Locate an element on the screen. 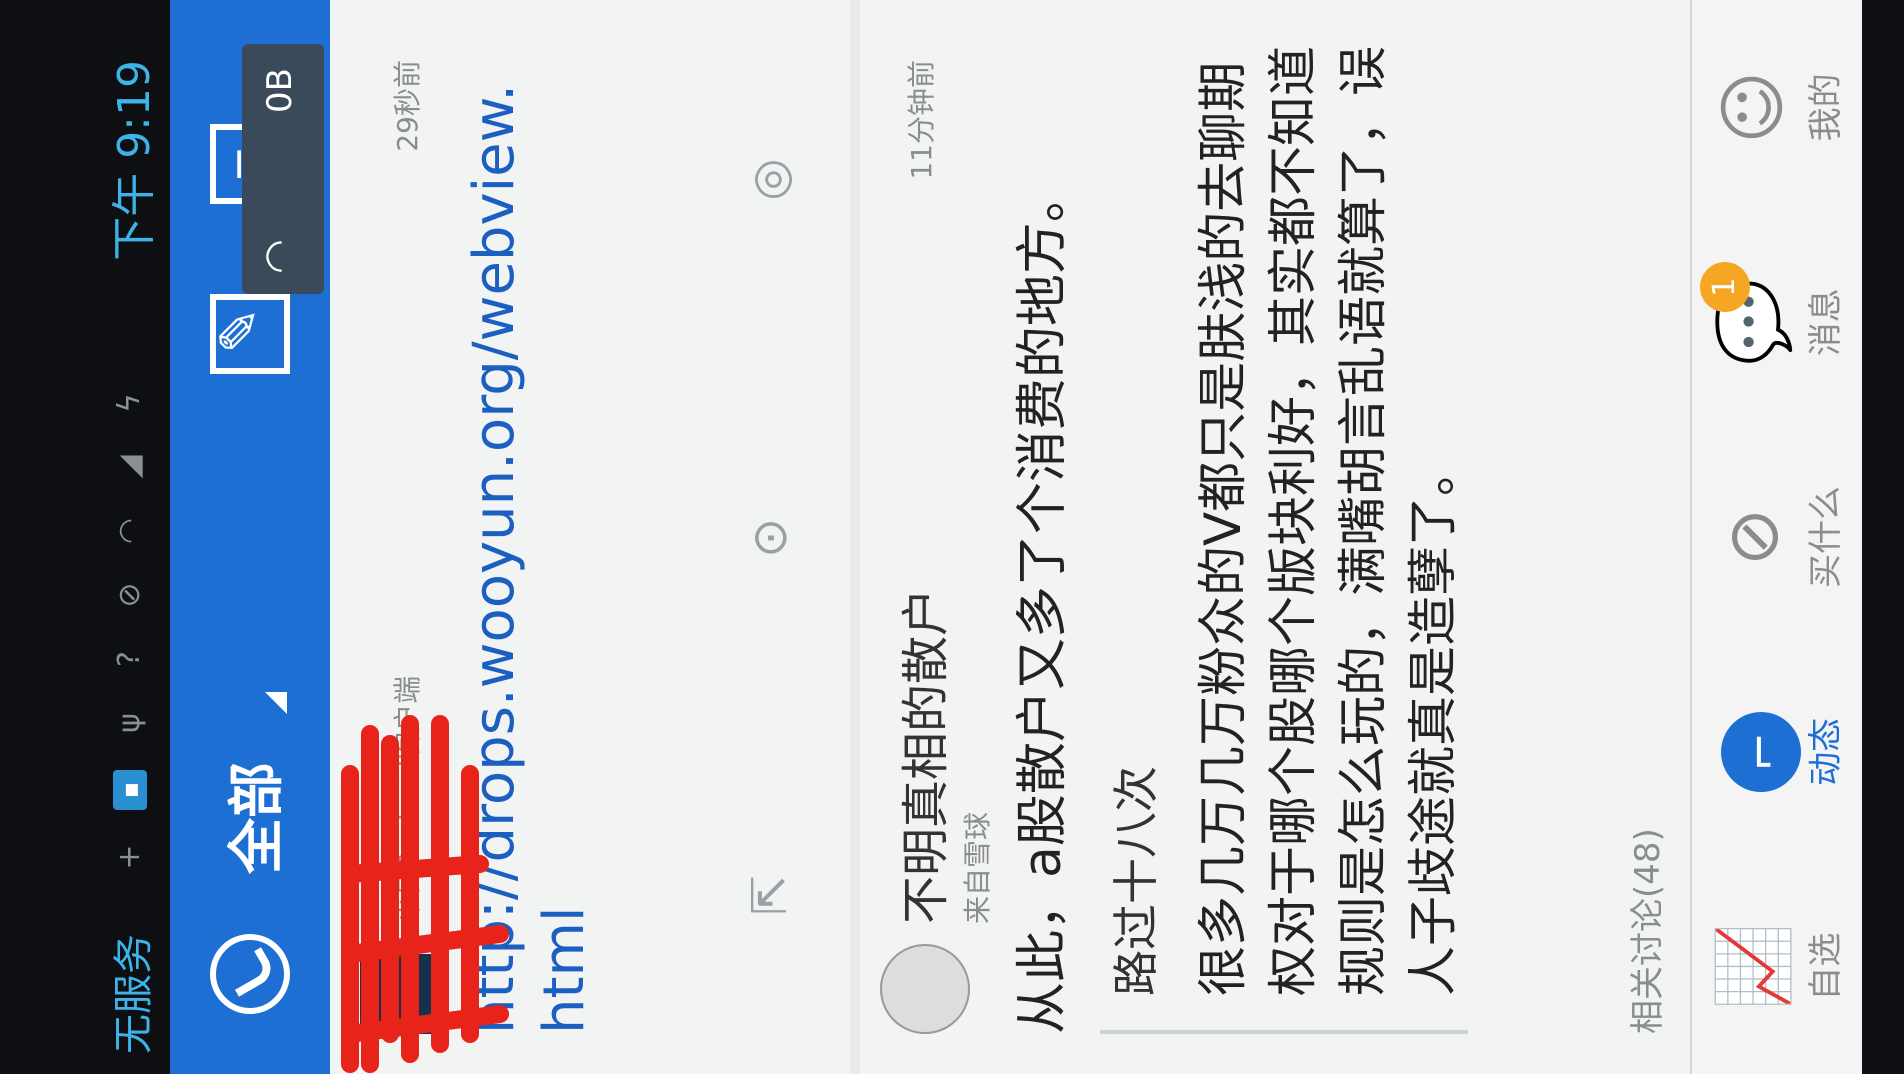 Image resolution: width=1904 pixels, height=1074 pixels. tab-messages: 💬 1 消息 is located at coordinates (1773, 322).